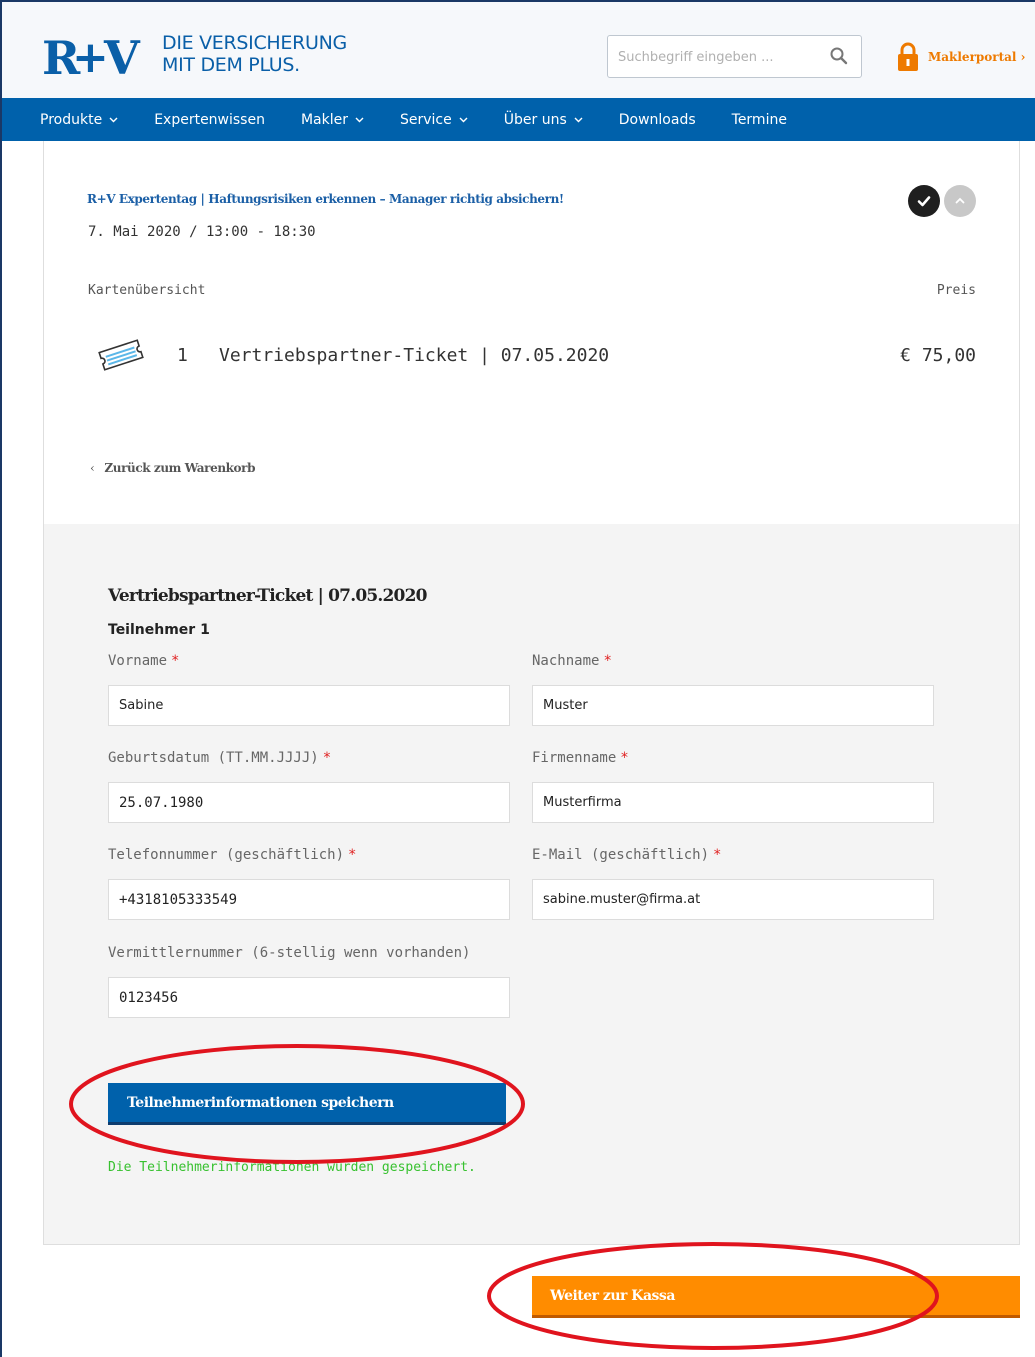 The width and height of the screenshot is (1035, 1357). I want to click on price-label: Preis, so click(956, 290).